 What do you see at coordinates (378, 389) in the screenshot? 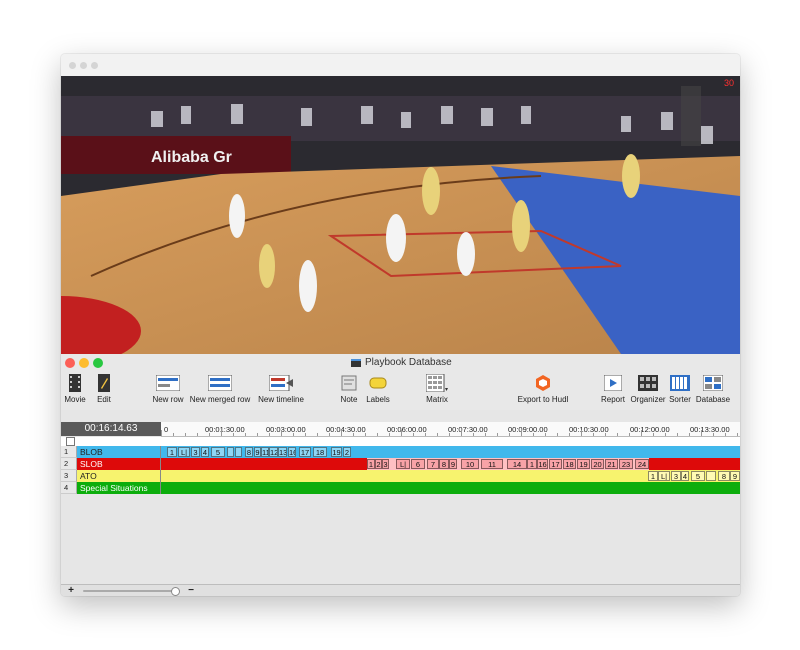
I see `labels-button: Labels` at bounding box center [378, 389].